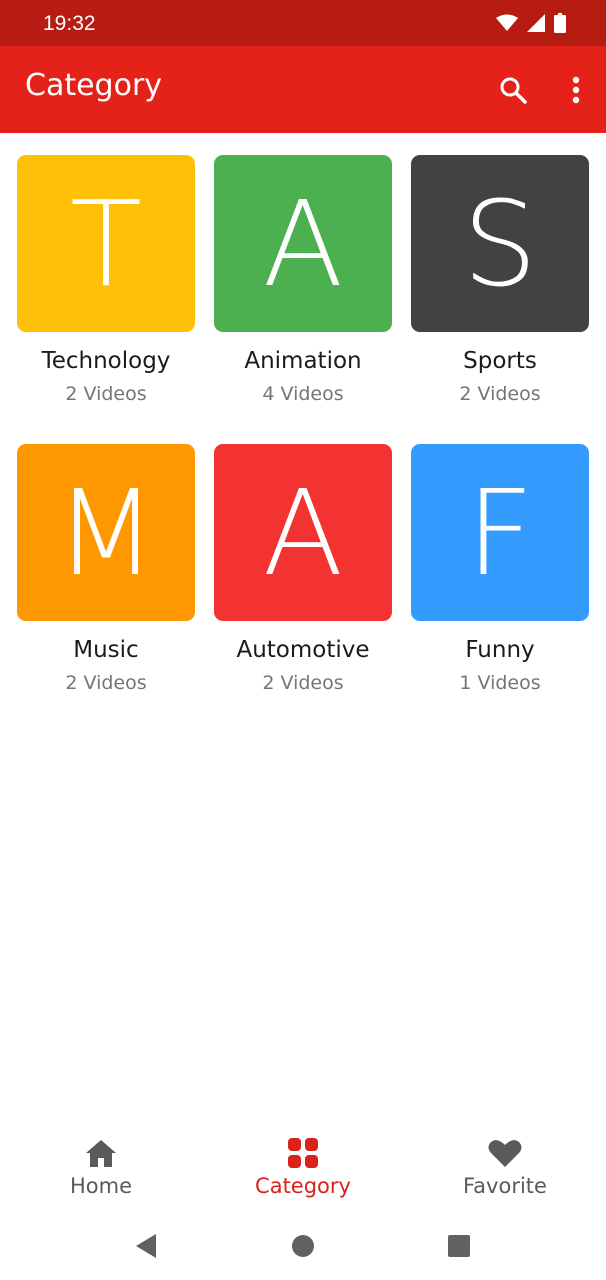 The height and width of the screenshot is (1280, 606). I want to click on system-back-button, so click(146, 1246).